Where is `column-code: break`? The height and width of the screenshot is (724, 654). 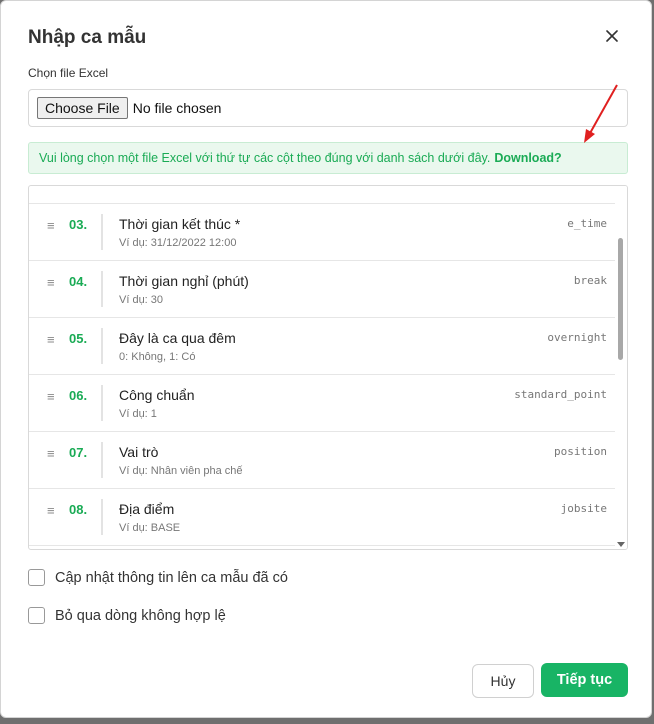
column-code: break is located at coordinates (590, 280).